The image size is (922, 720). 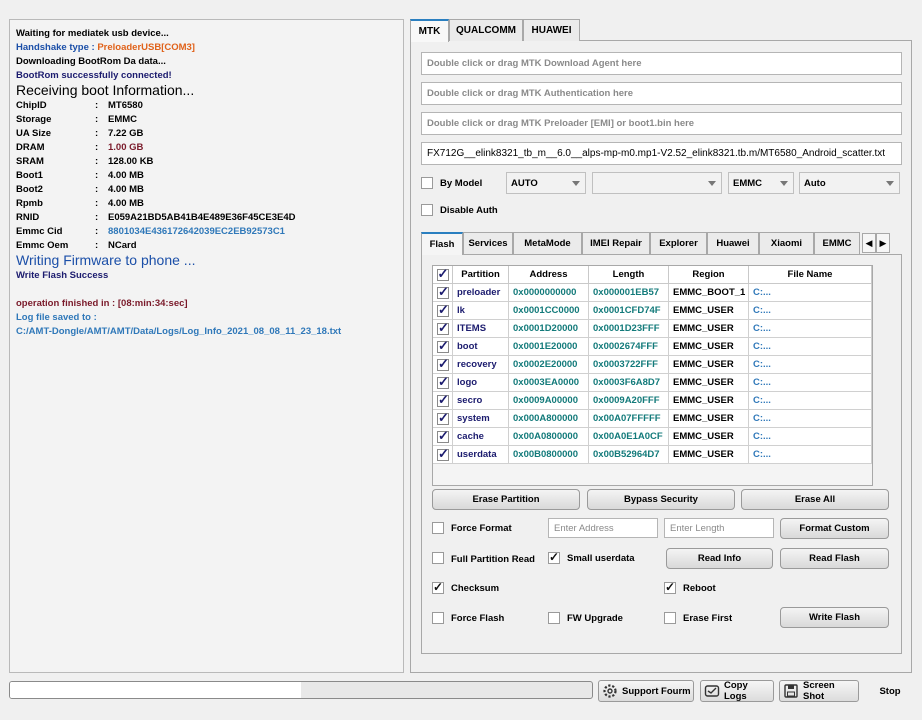 What do you see at coordinates (709, 275) in the screenshot?
I see `header-region: Region` at bounding box center [709, 275].